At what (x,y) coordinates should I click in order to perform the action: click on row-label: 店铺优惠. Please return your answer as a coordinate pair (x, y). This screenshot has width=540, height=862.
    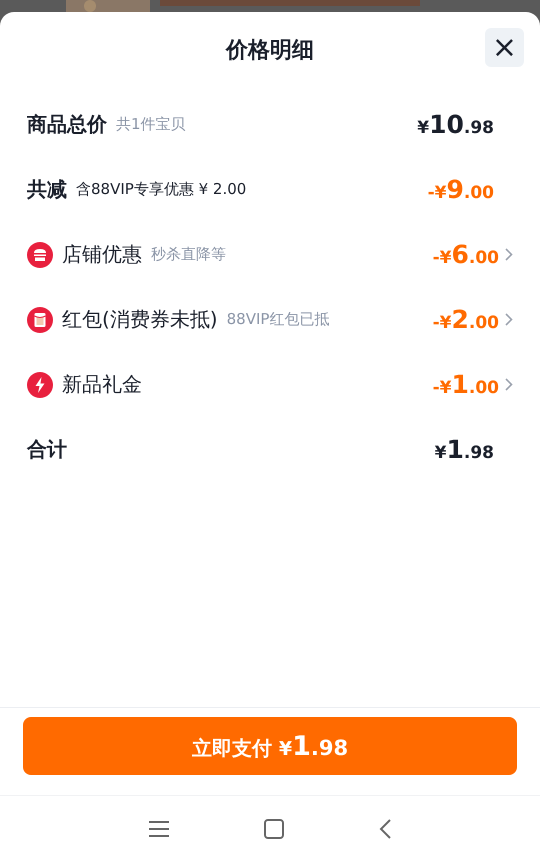
    Looking at the image, I should click on (102, 254).